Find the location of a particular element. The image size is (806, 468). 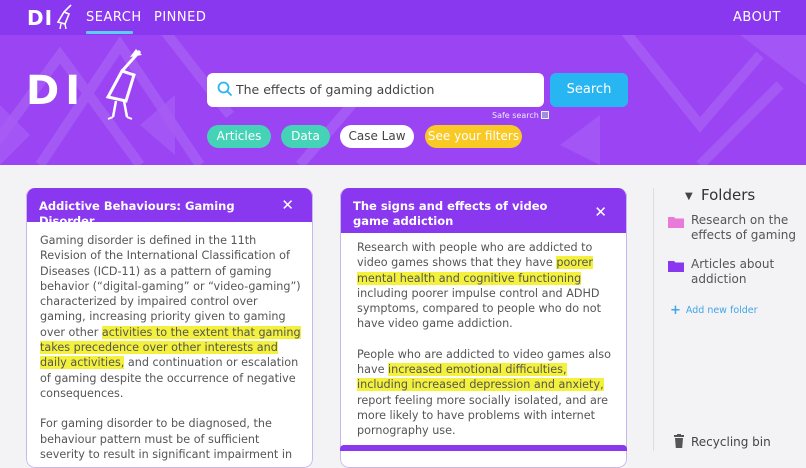

sidebar-divider is located at coordinates (653, 319).